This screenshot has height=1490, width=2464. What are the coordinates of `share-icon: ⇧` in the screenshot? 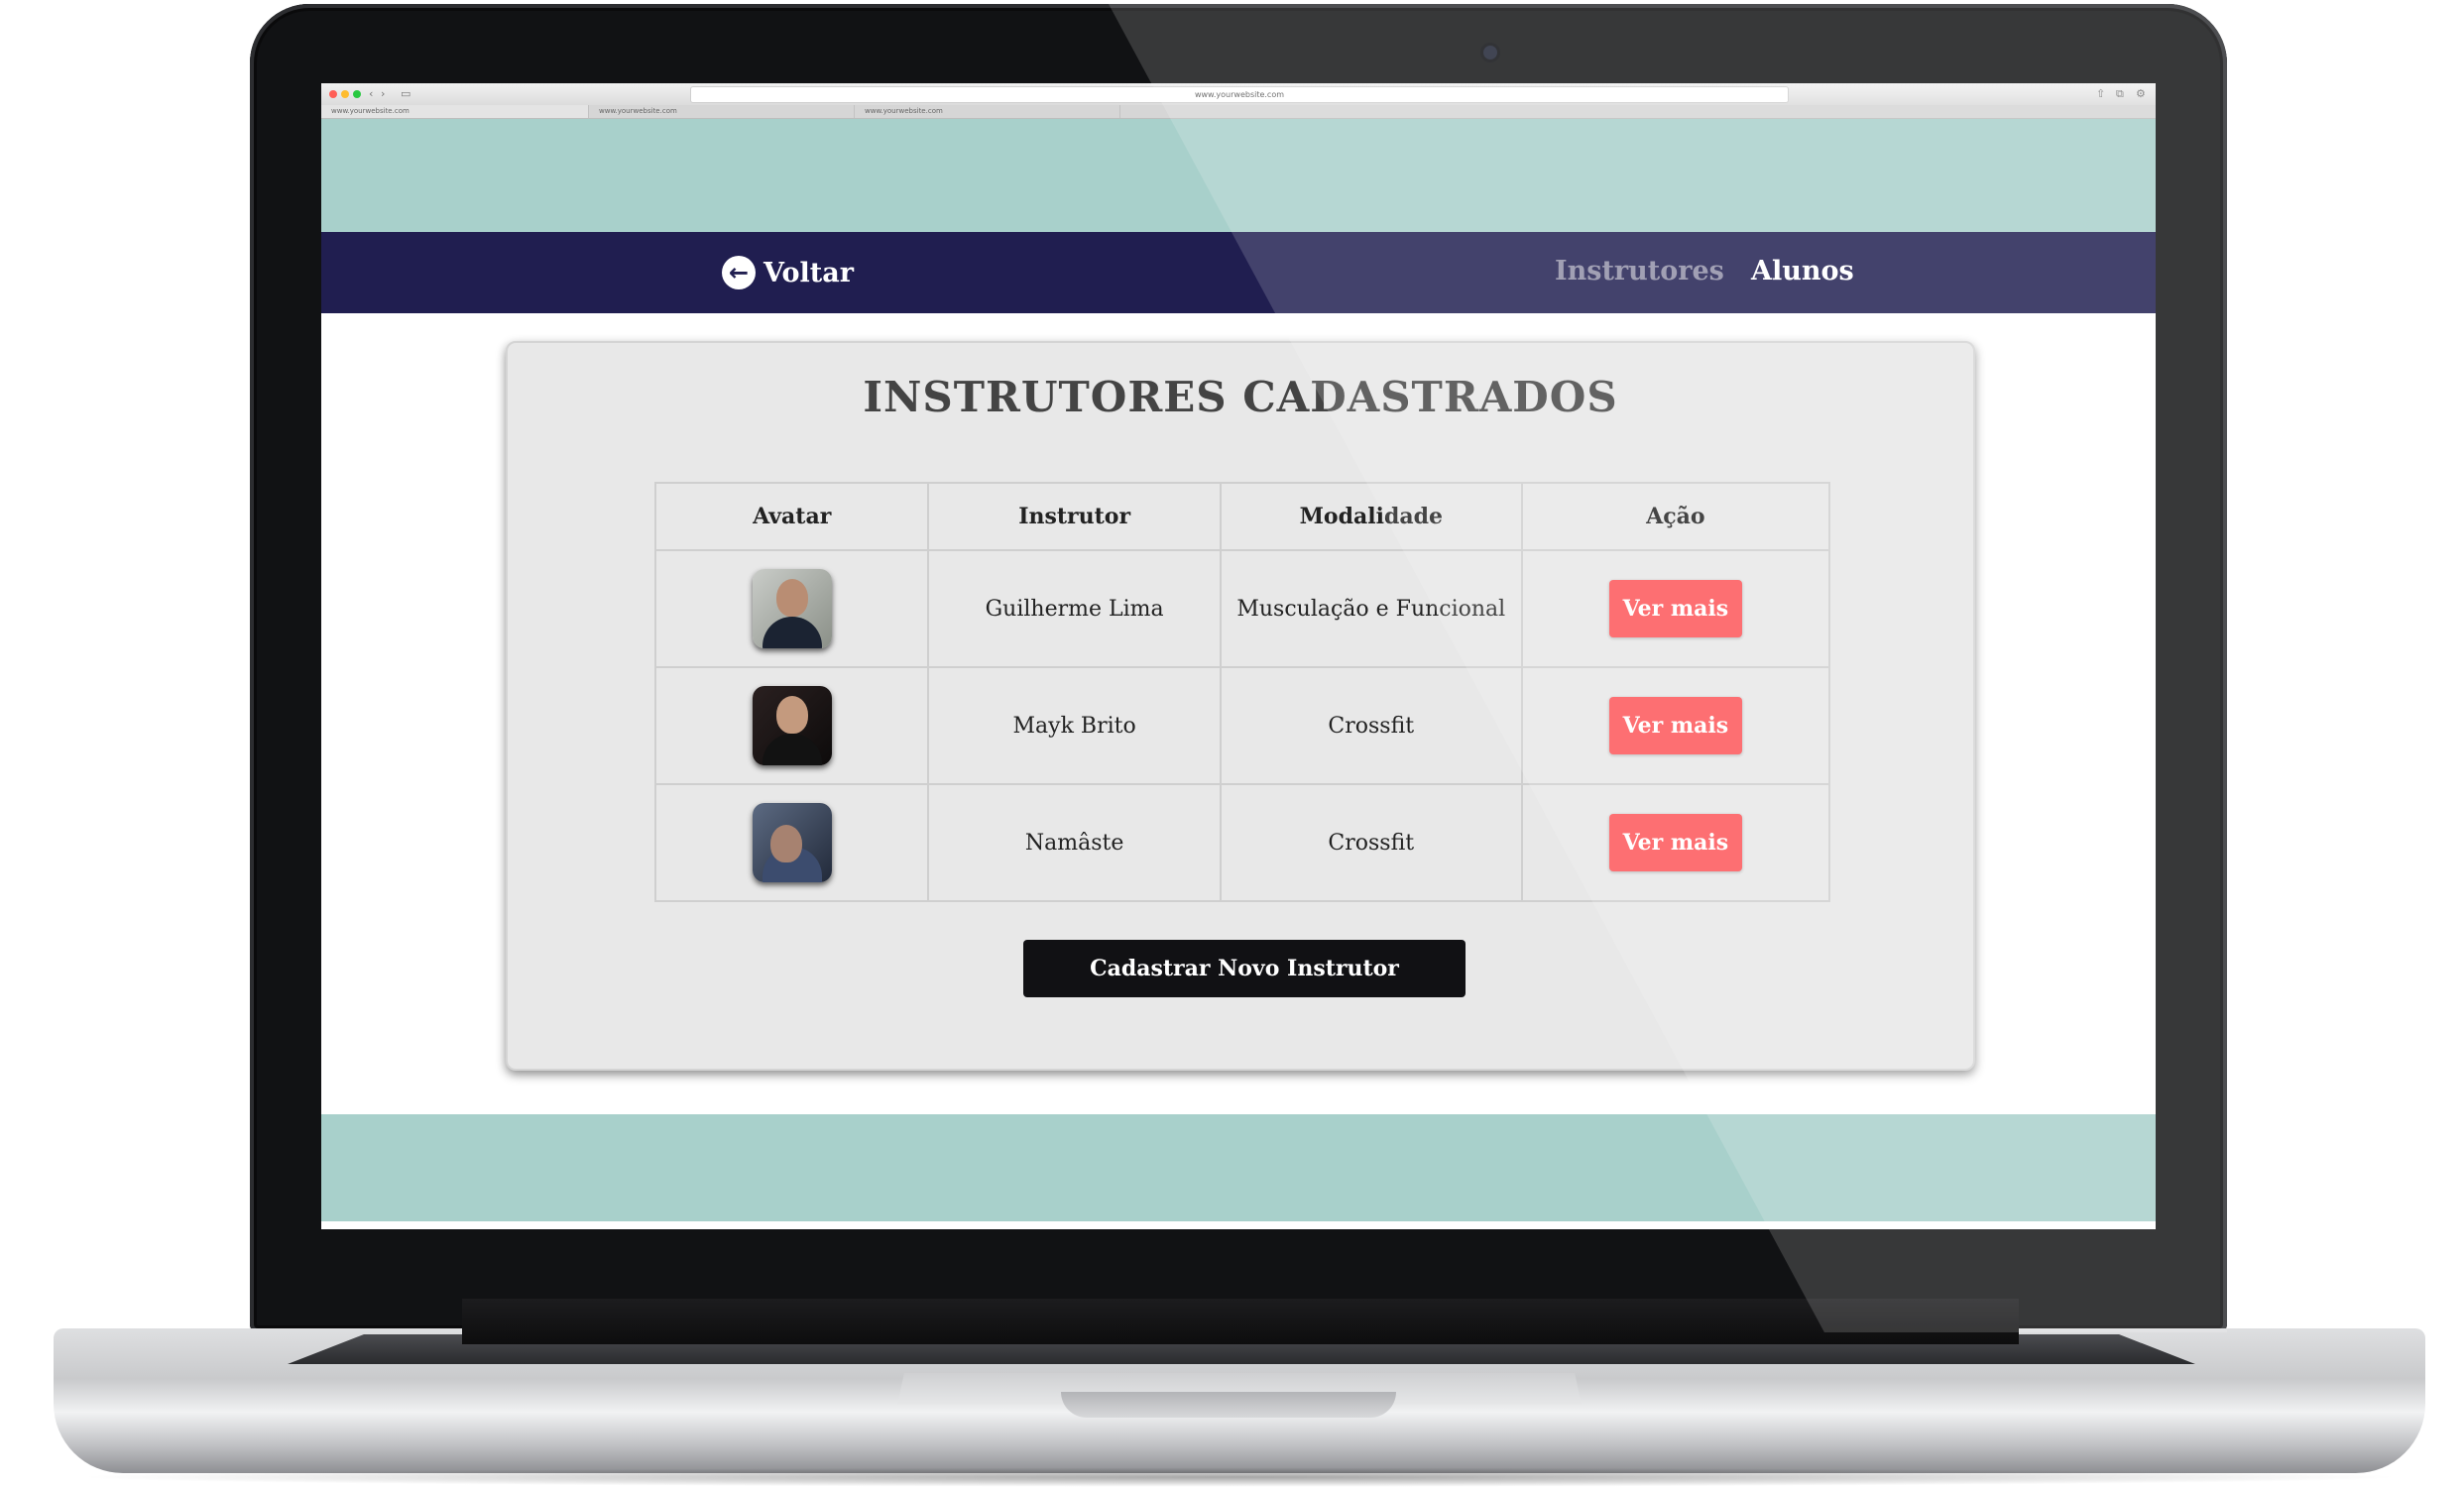 It's located at (2100, 94).